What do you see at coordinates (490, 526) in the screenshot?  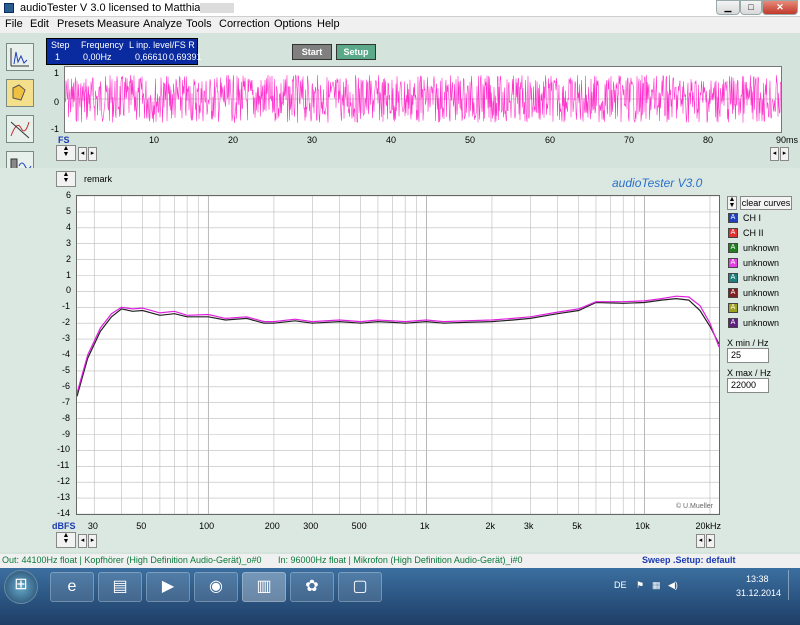 I see `x-tick-label: 2k` at bounding box center [490, 526].